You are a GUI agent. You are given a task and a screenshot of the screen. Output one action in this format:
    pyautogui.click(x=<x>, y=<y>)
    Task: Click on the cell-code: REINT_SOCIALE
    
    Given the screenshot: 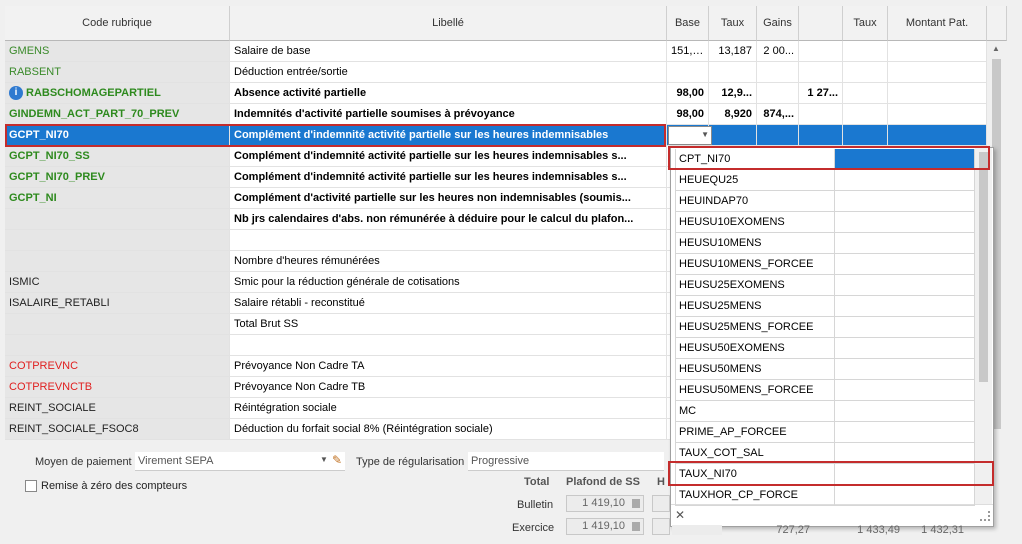 What is the action you would take?
    pyautogui.click(x=117, y=408)
    